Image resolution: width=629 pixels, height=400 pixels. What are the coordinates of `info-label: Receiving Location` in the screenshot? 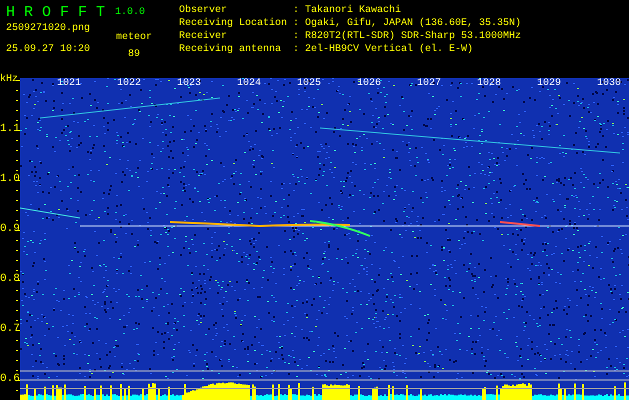 It's located at (233, 24).